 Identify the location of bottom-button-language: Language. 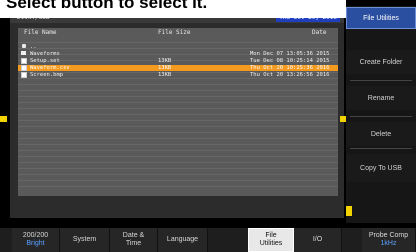
(183, 240).